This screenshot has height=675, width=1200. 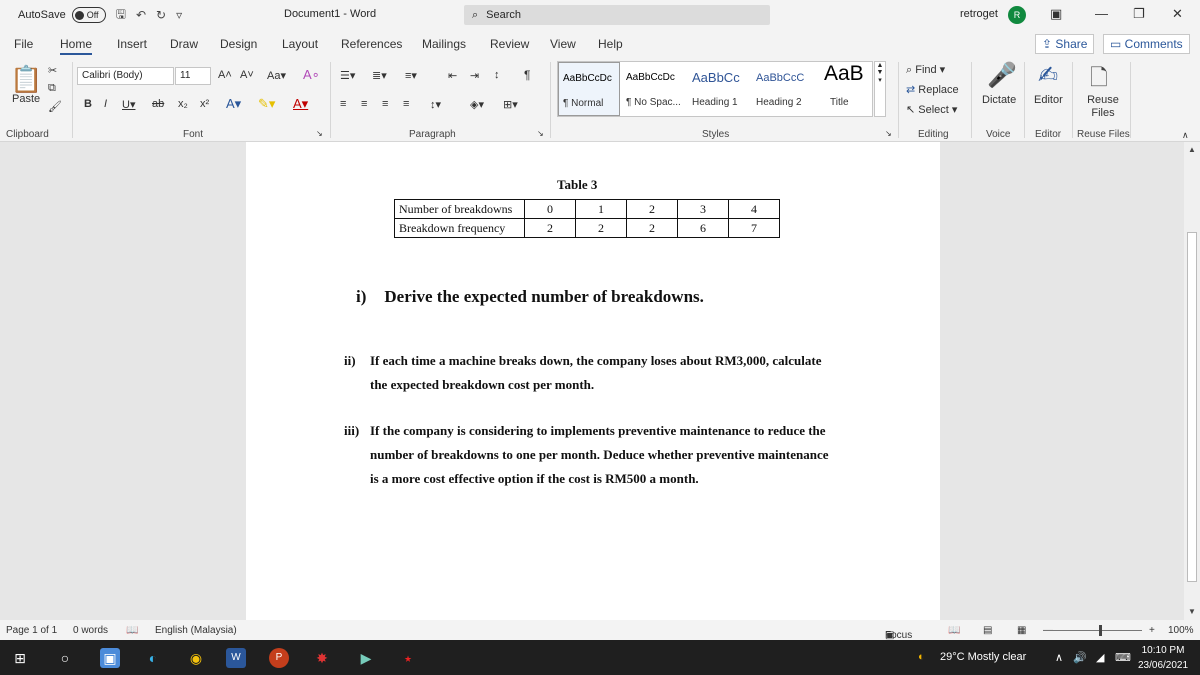 I want to click on word-app-icon: W, so click(x=236, y=658).